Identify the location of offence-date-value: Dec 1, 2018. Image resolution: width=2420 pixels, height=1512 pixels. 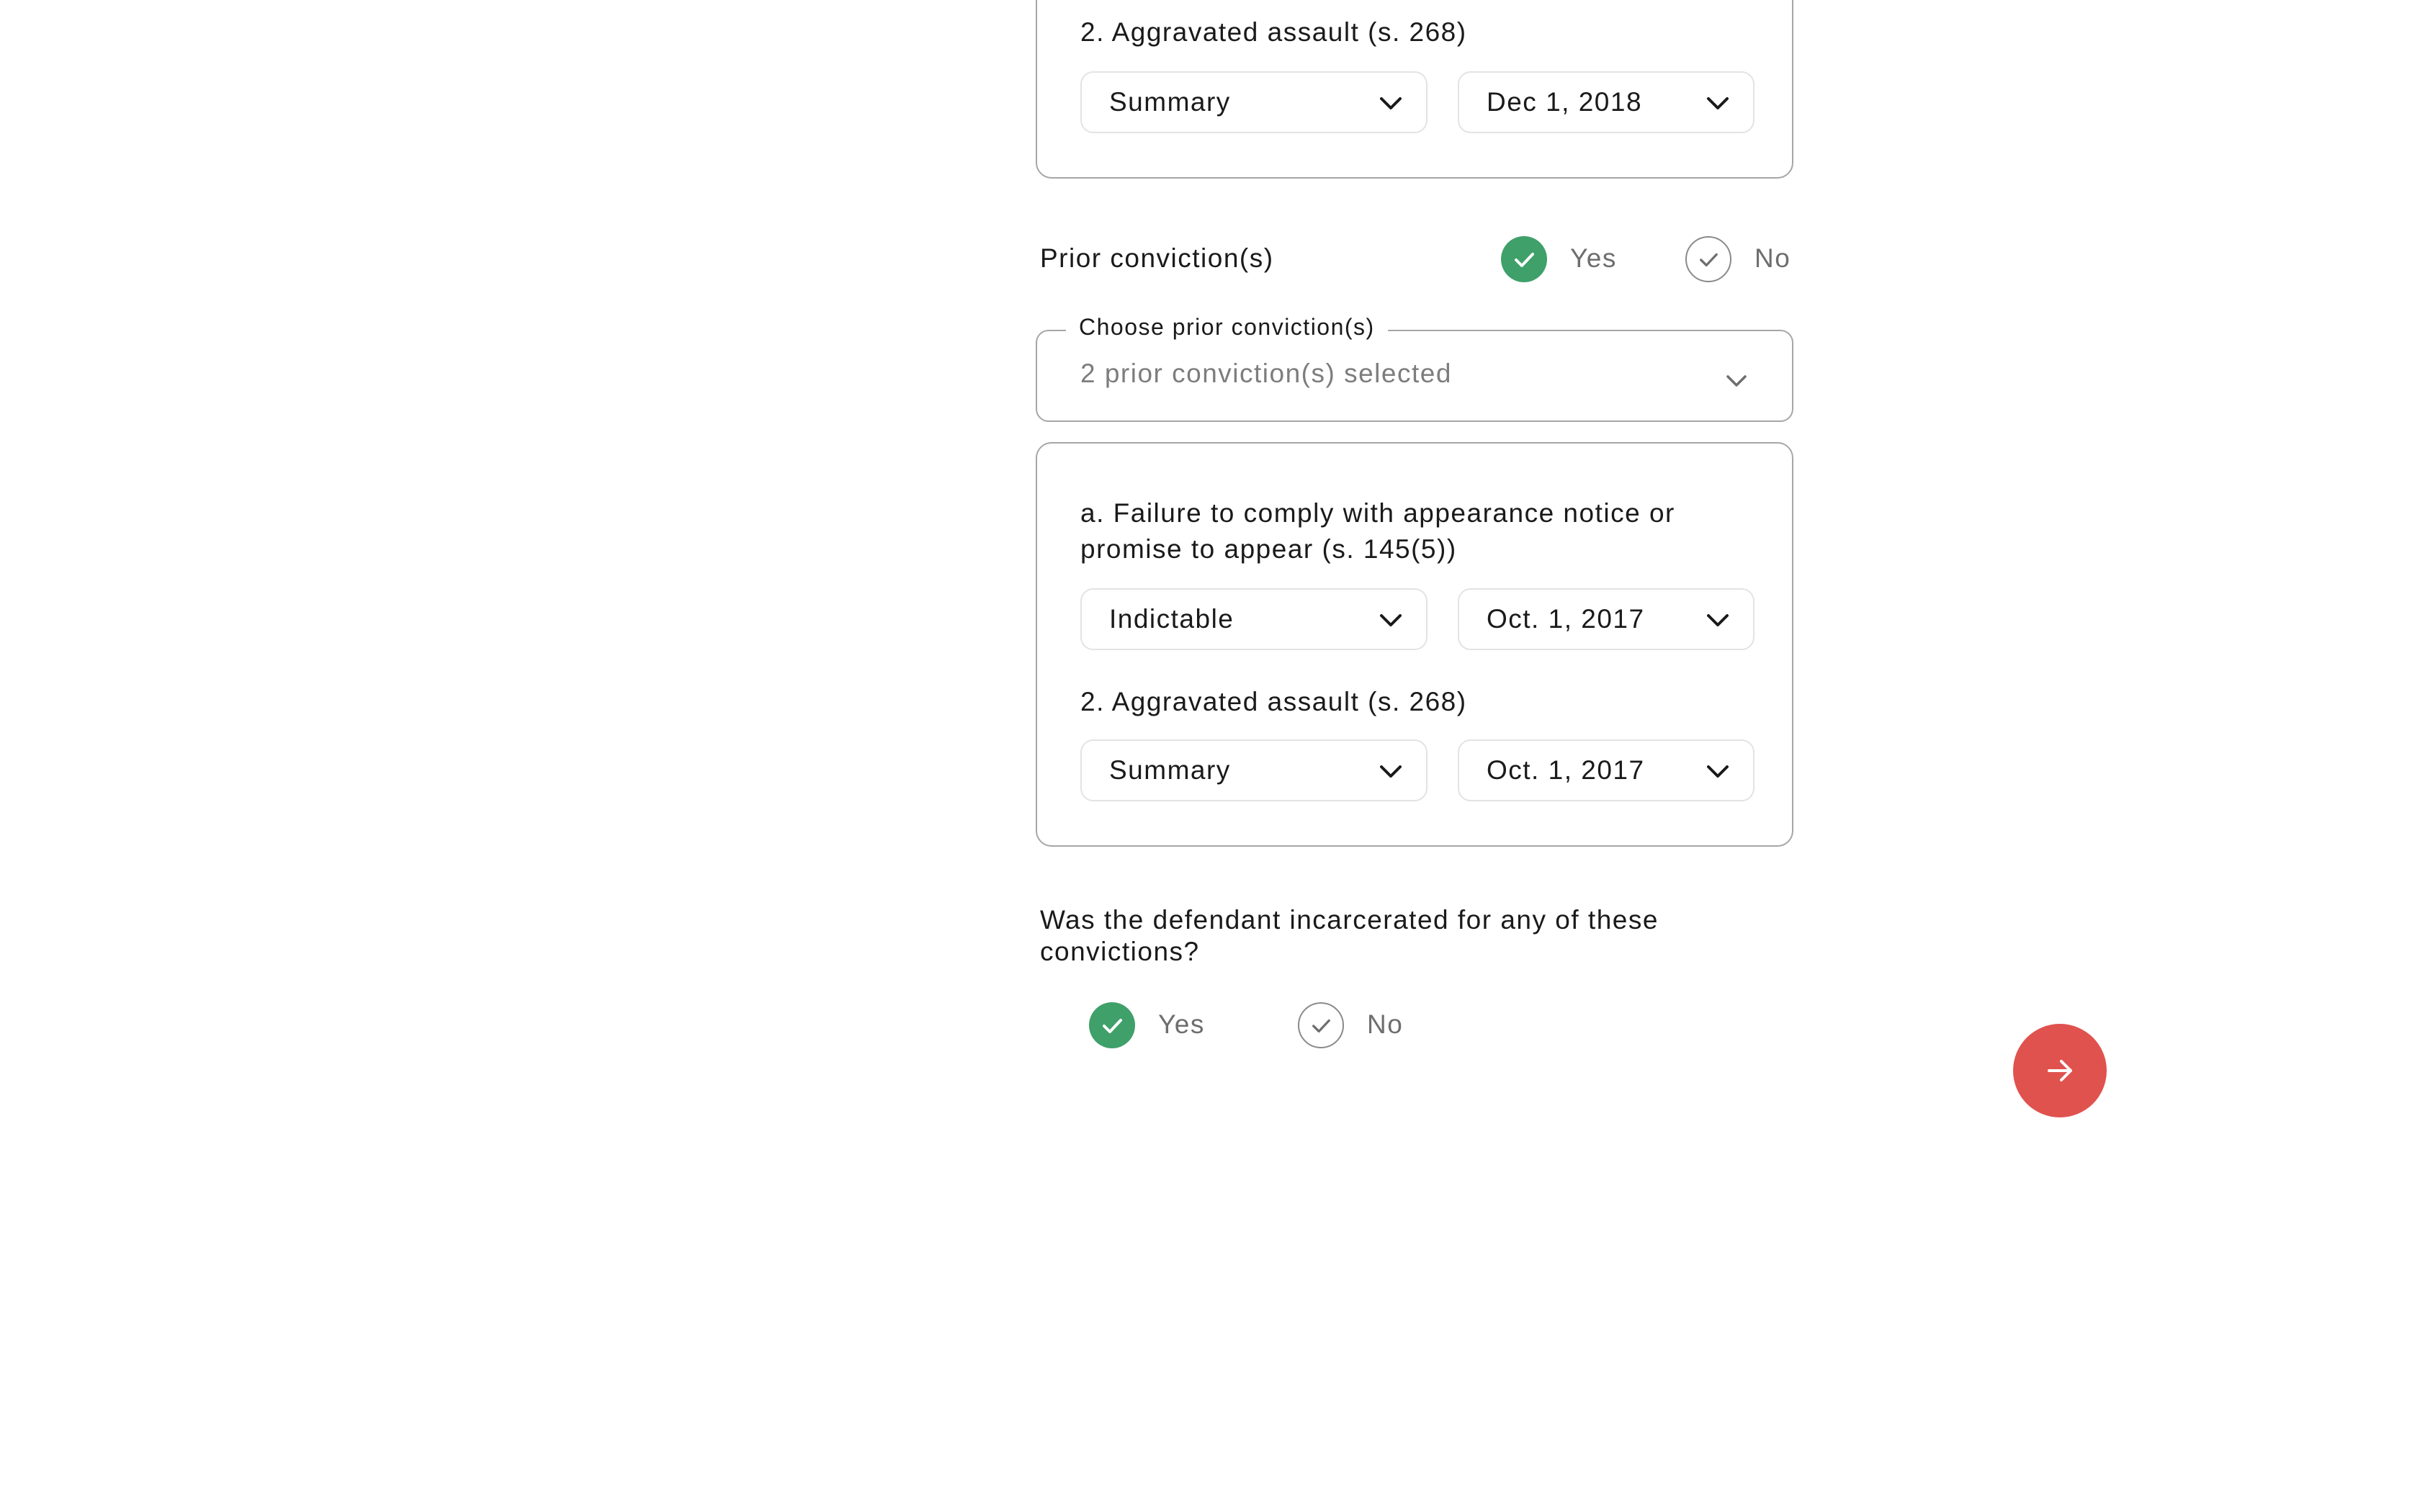
(1565, 102).